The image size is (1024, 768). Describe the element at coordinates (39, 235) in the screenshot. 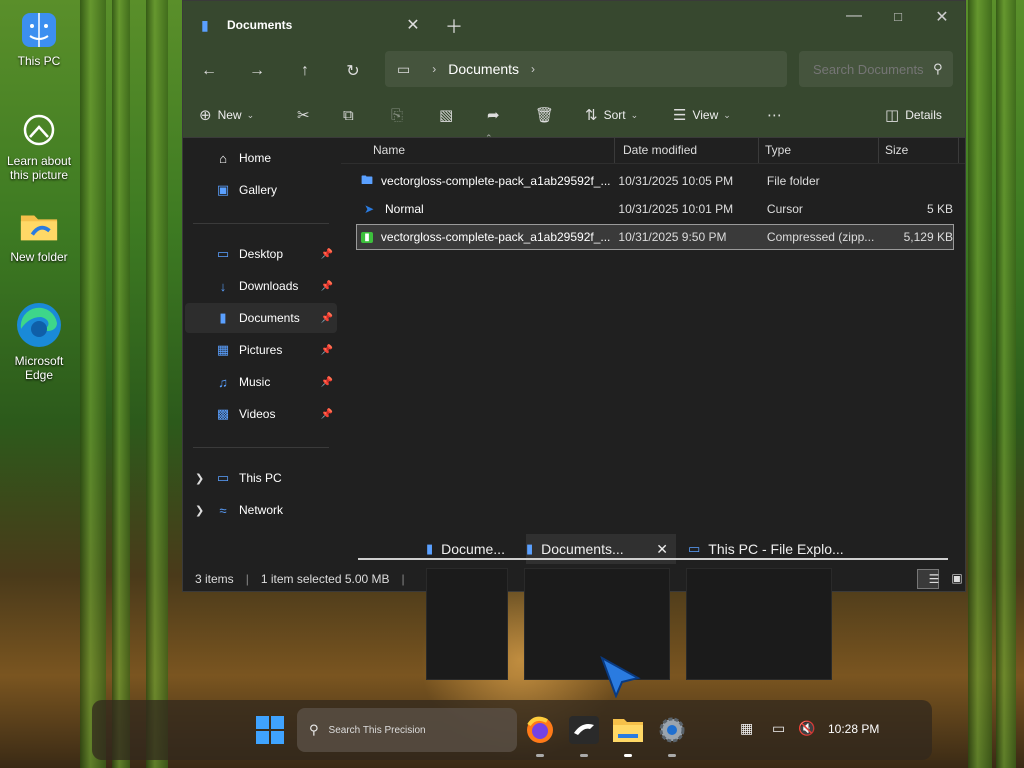

I see `desktop-icon-new-folder: New folder` at that location.